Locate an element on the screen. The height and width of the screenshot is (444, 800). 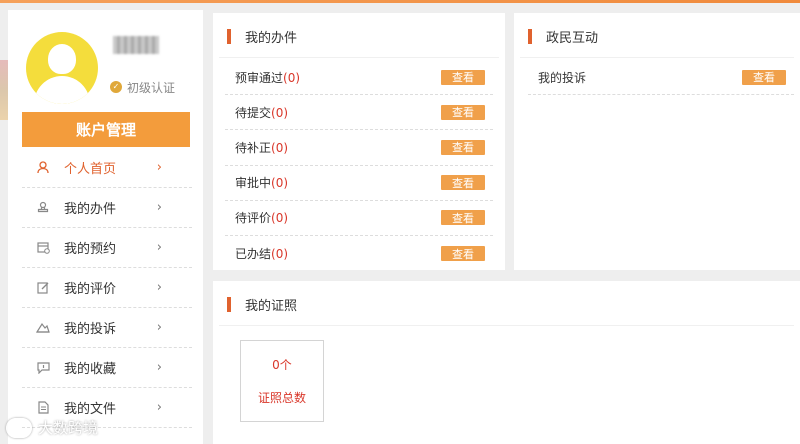
case-row-pending-submit: 待提交(0) 查看 is located at coordinates (359, 113).